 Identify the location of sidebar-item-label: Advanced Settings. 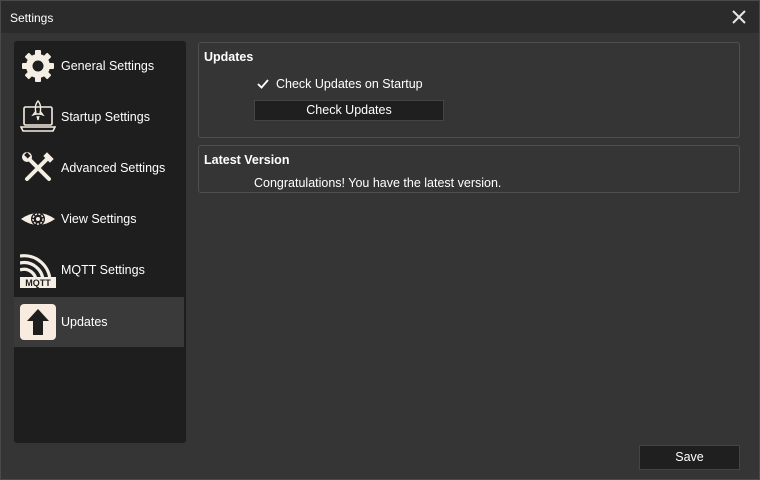
(113, 168).